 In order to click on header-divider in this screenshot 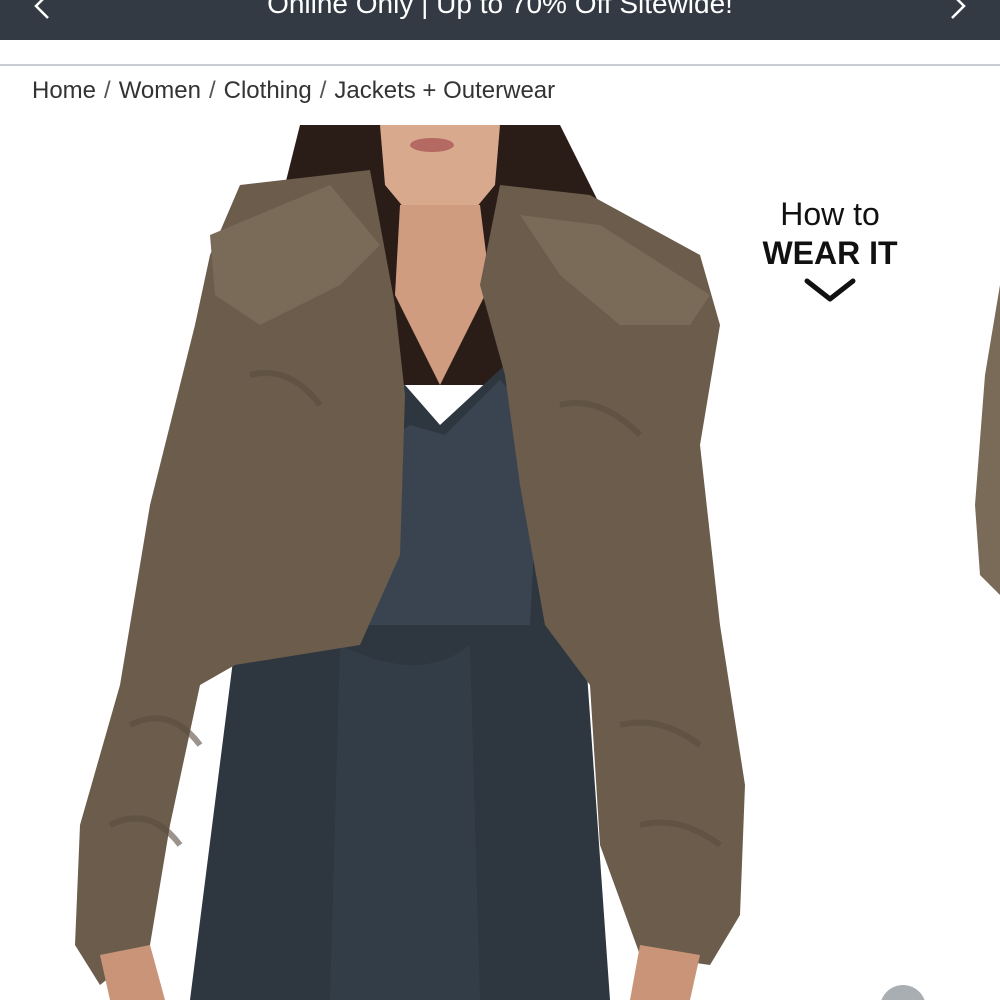, I will do `click(500, 65)`.